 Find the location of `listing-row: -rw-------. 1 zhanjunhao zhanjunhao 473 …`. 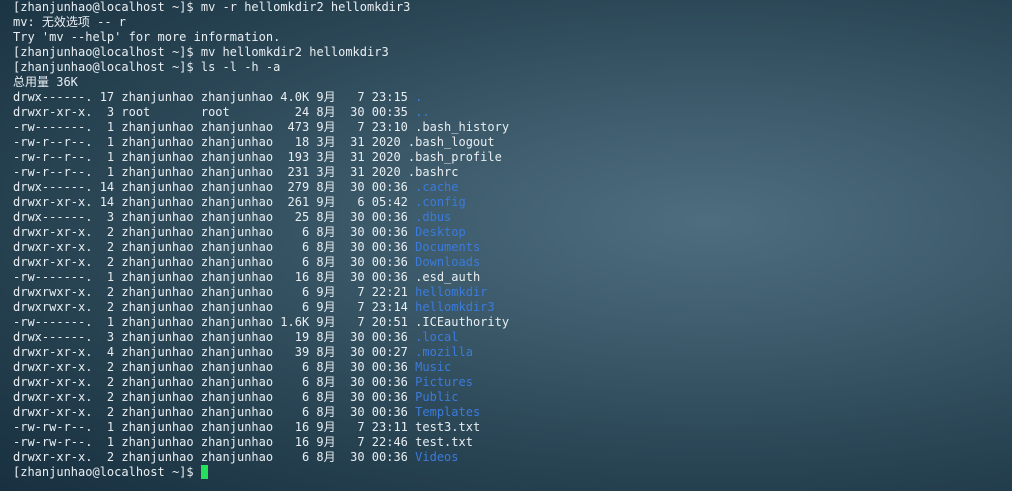

listing-row: -rw-------. 1 zhanjunhao zhanjunhao 473 … is located at coordinates (508, 127).